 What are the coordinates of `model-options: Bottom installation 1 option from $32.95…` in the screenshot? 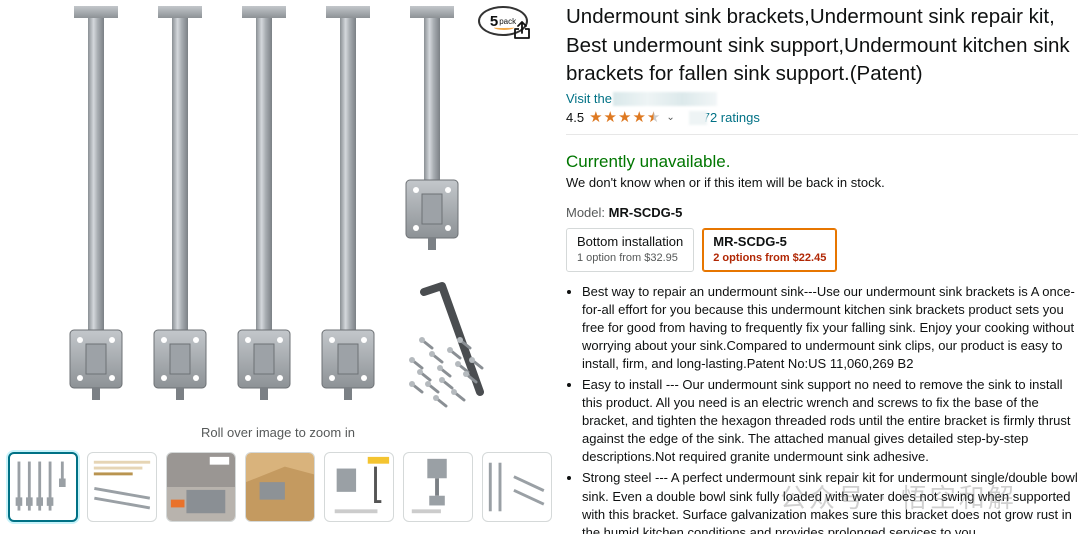 It's located at (821, 249).